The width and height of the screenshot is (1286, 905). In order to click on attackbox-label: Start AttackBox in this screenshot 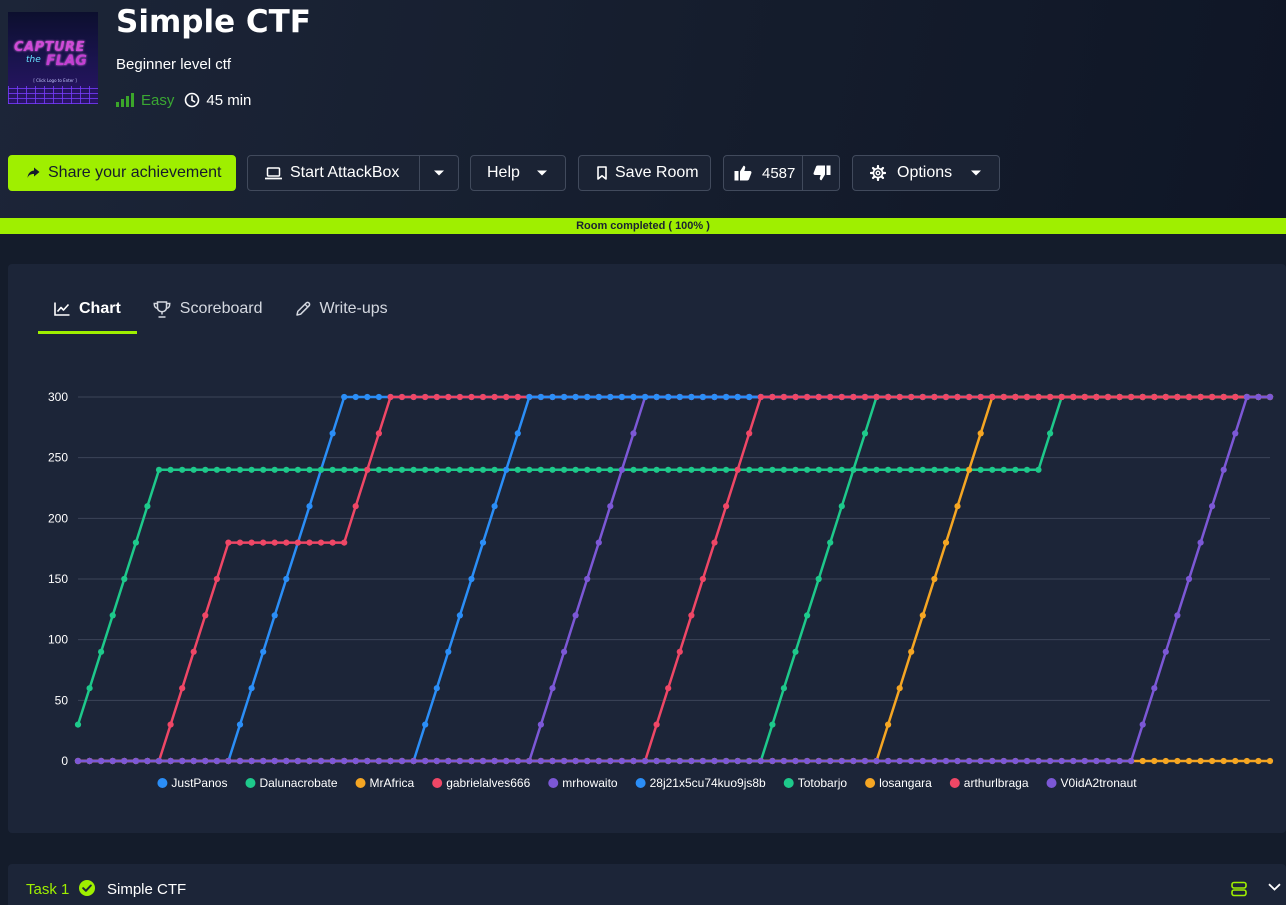, I will do `click(345, 172)`.